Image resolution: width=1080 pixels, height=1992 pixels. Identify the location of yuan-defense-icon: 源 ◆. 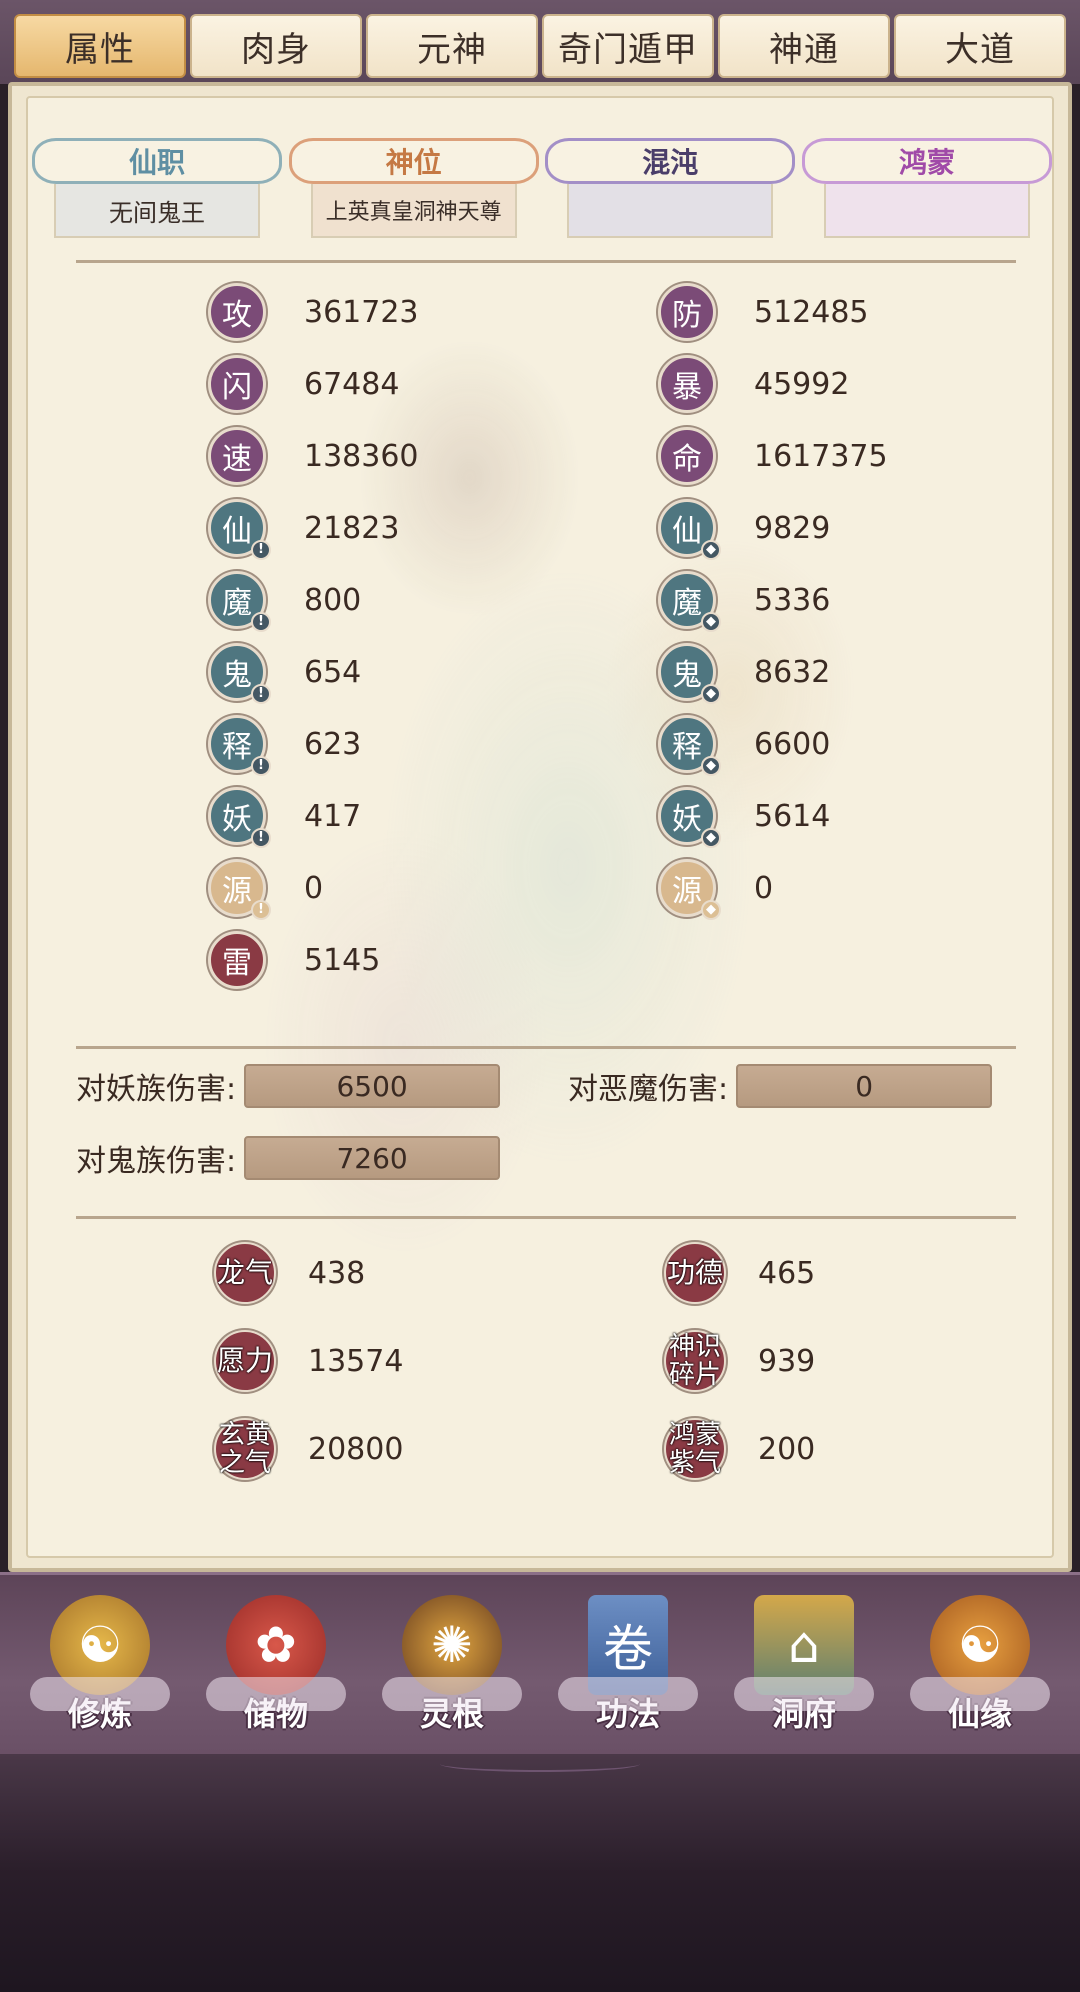
(689, 889).